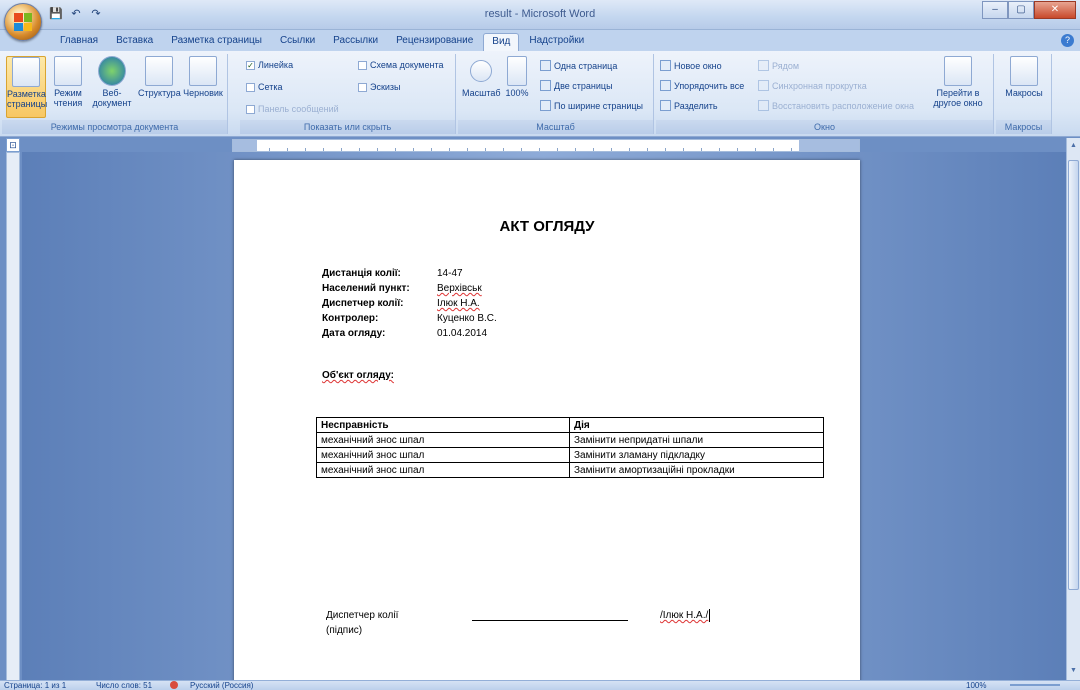 The width and height of the screenshot is (1080, 690). Describe the element at coordinates (481, 87) in the screenshot. I see `zoom-button: Масштаб` at that location.